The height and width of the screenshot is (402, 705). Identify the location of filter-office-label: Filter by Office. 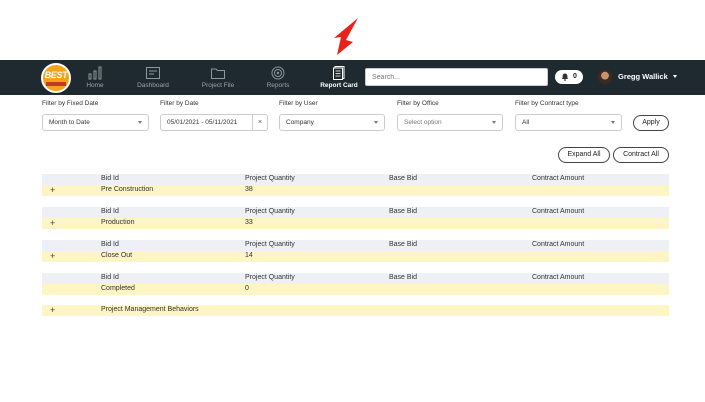
(418, 103).